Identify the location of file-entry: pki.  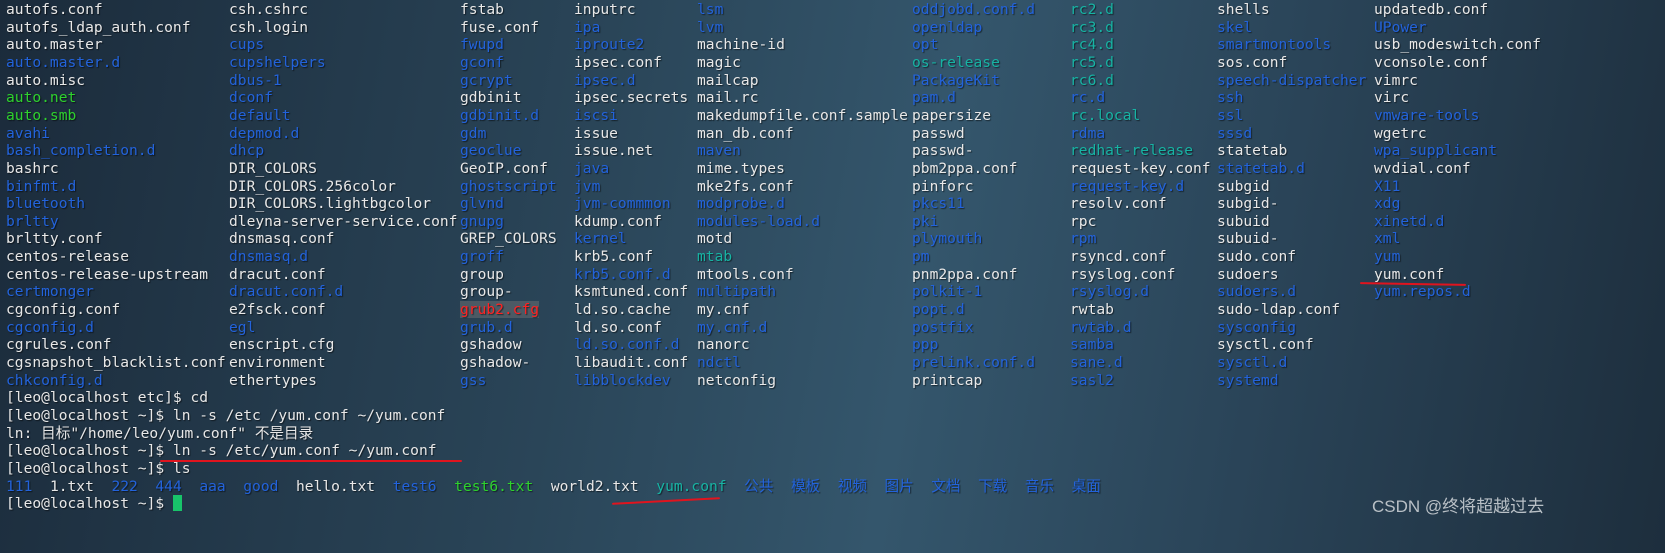
(925, 221).